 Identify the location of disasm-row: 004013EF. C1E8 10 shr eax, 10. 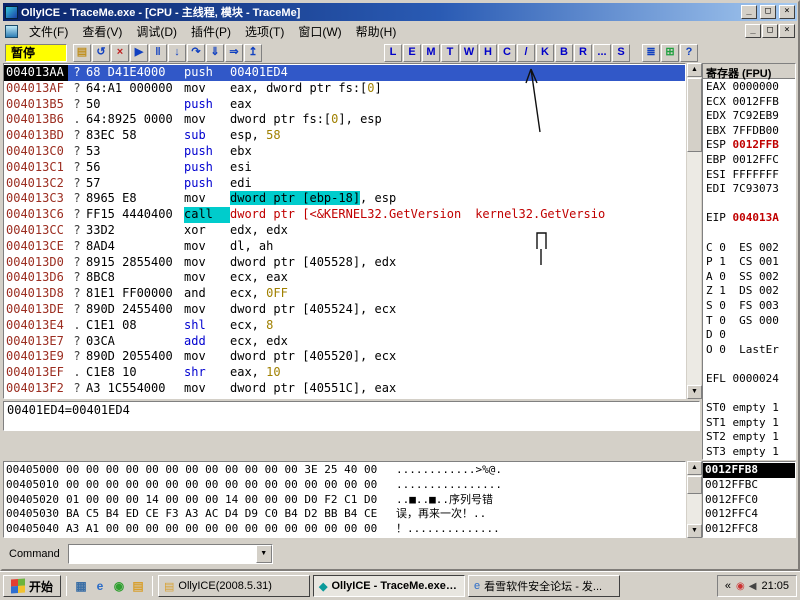
(344, 373).